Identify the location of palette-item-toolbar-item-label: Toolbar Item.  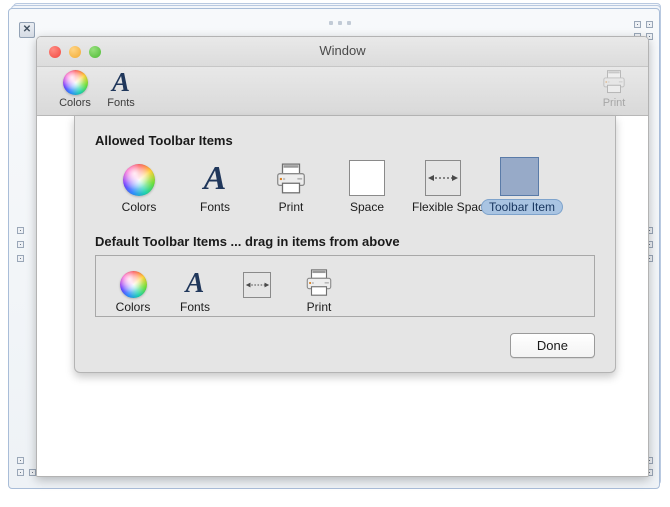
(522, 207).